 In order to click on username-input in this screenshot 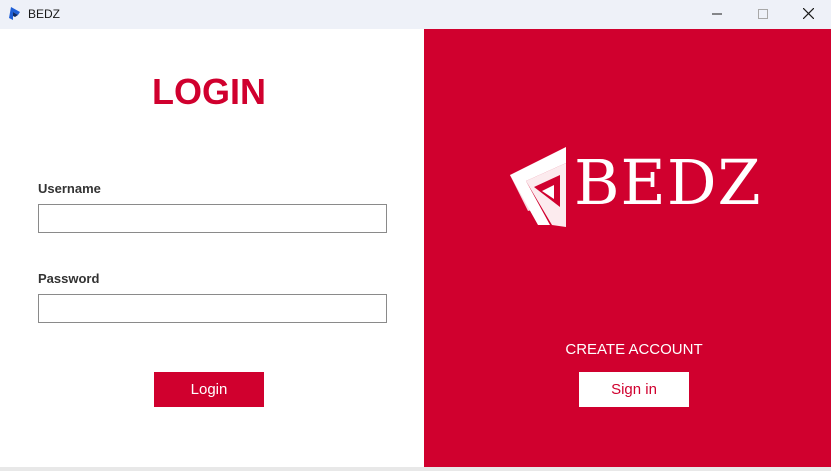, I will do `click(212, 218)`.